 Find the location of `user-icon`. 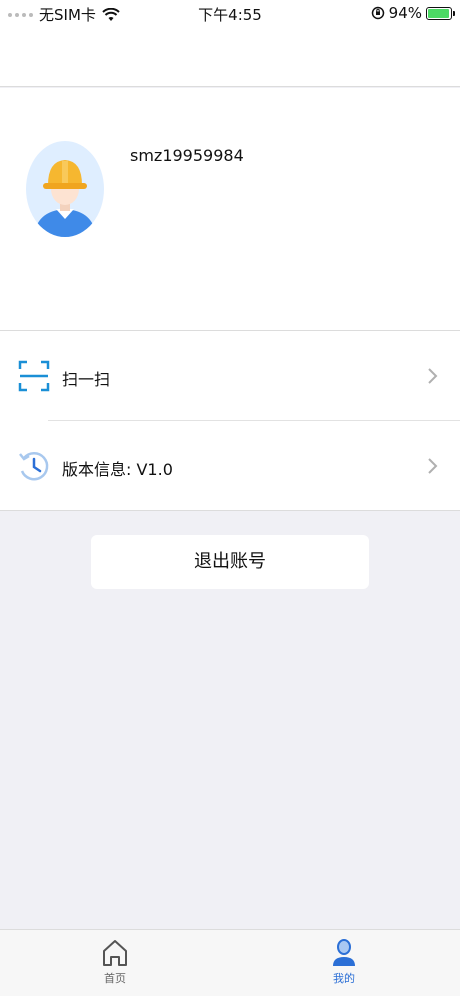

user-icon is located at coordinates (344, 952).